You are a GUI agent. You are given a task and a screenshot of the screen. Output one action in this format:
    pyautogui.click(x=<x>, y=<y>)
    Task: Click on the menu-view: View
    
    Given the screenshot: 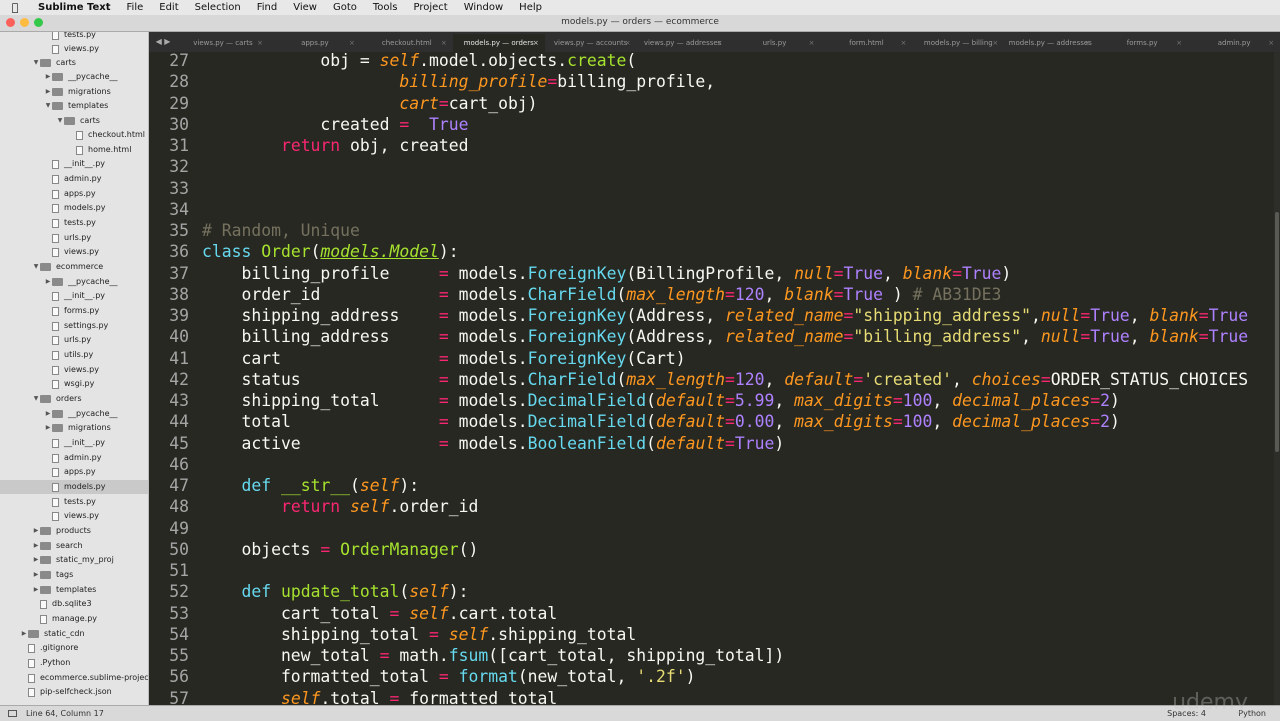 What is the action you would take?
    pyautogui.click(x=305, y=7)
    